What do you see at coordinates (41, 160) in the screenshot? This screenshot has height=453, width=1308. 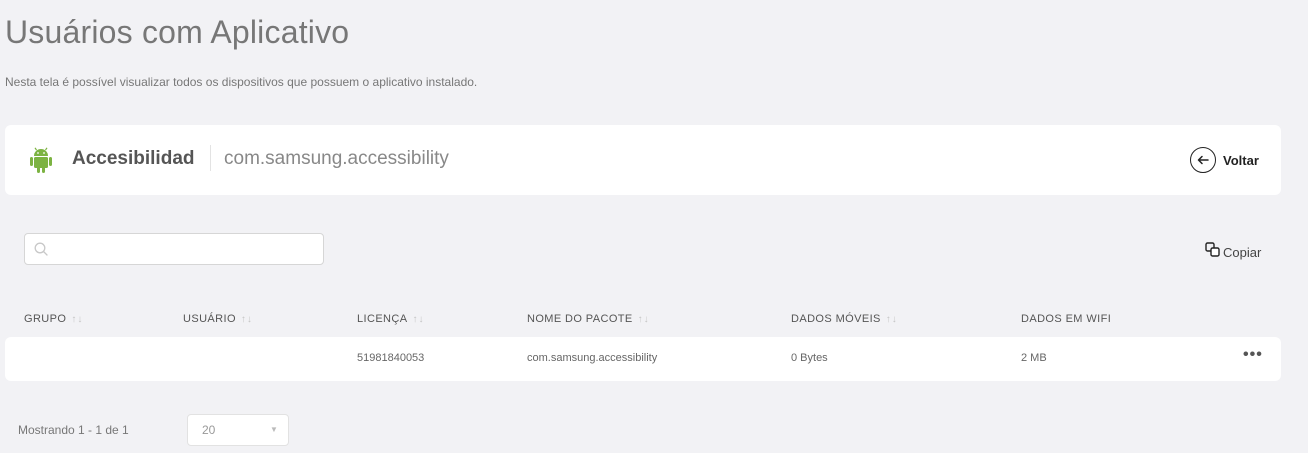 I see `android-icon` at bounding box center [41, 160].